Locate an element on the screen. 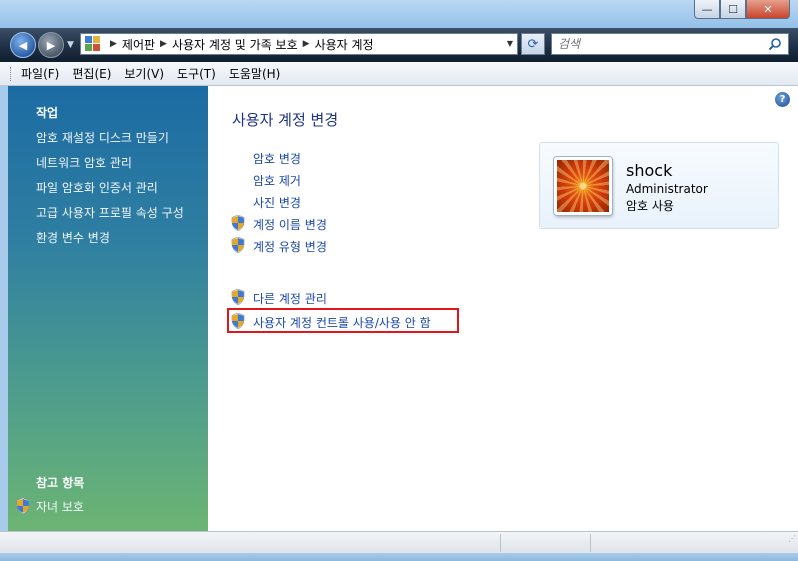 The height and width of the screenshot is (561, 798). window-frame-bottom is located at coordinates (399, 557).